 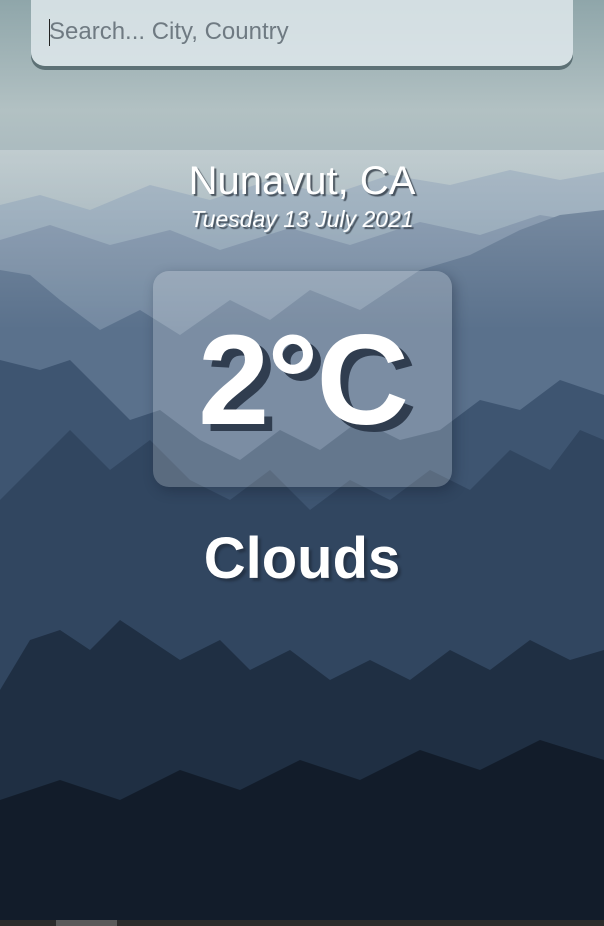 I want to click on location-title: Nunavut, CA, so click(x=302, y=181).